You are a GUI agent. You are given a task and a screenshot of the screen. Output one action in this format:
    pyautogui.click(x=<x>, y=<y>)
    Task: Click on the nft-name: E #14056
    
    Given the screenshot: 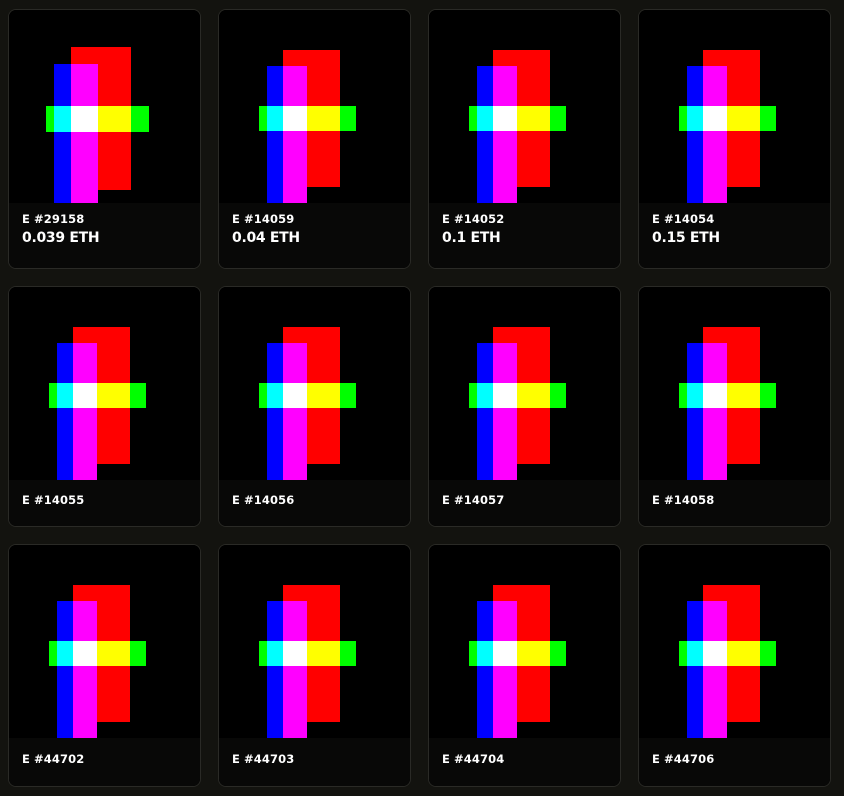 What is the action you would take?
    pyautogui.click(x=263, y=500)
    